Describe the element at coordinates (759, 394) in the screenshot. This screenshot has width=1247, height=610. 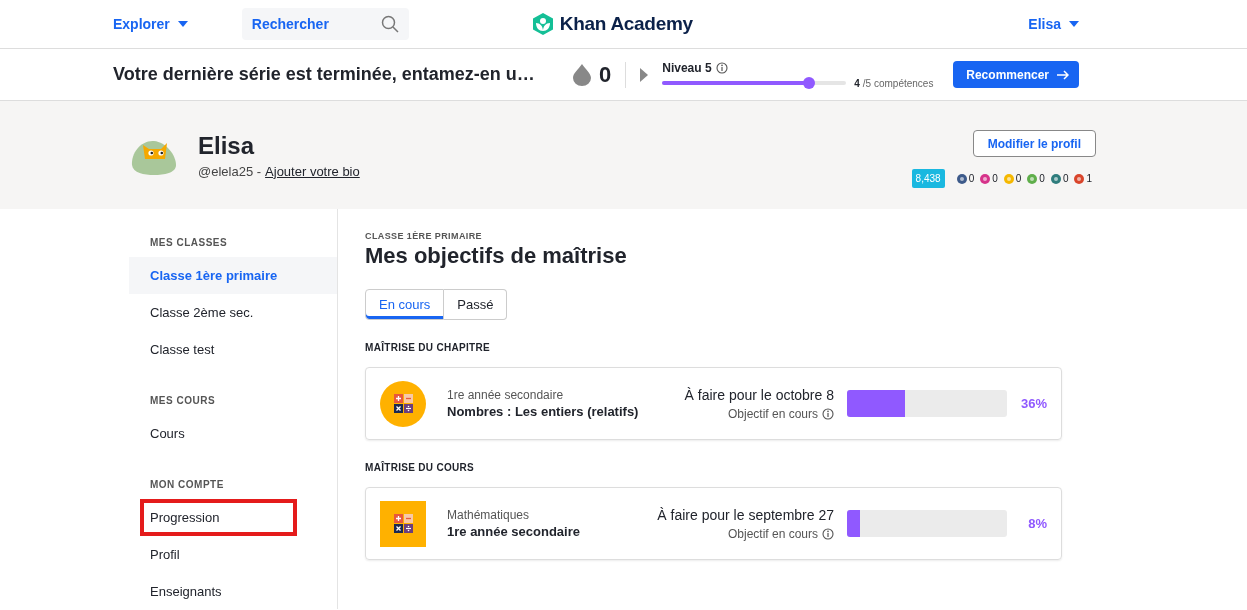
I see `due-date: À faire pour le octobre 8` at that location.